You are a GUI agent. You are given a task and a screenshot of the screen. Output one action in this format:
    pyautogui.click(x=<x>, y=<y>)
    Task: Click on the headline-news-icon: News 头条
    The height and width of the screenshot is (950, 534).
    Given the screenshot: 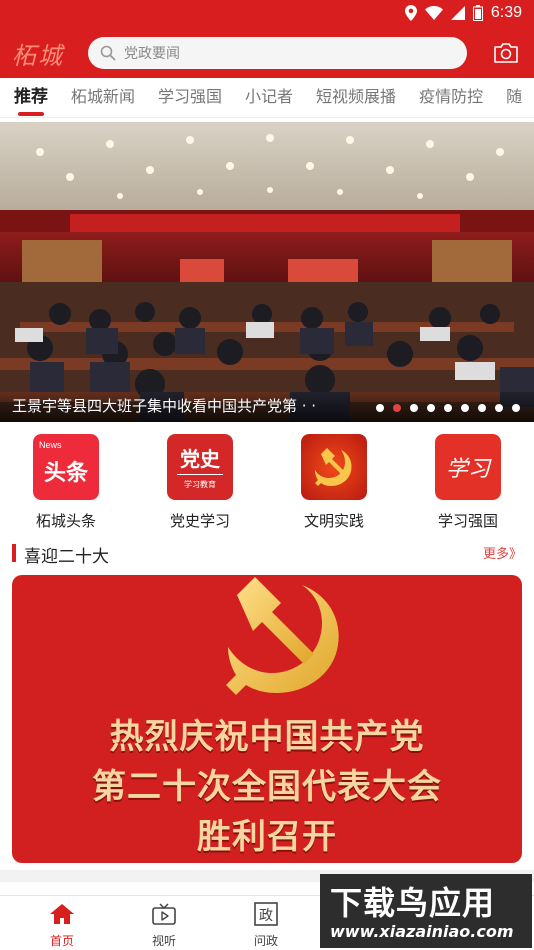 What is the action you would take?
    pyautogui.click(x=66, y=467)
    